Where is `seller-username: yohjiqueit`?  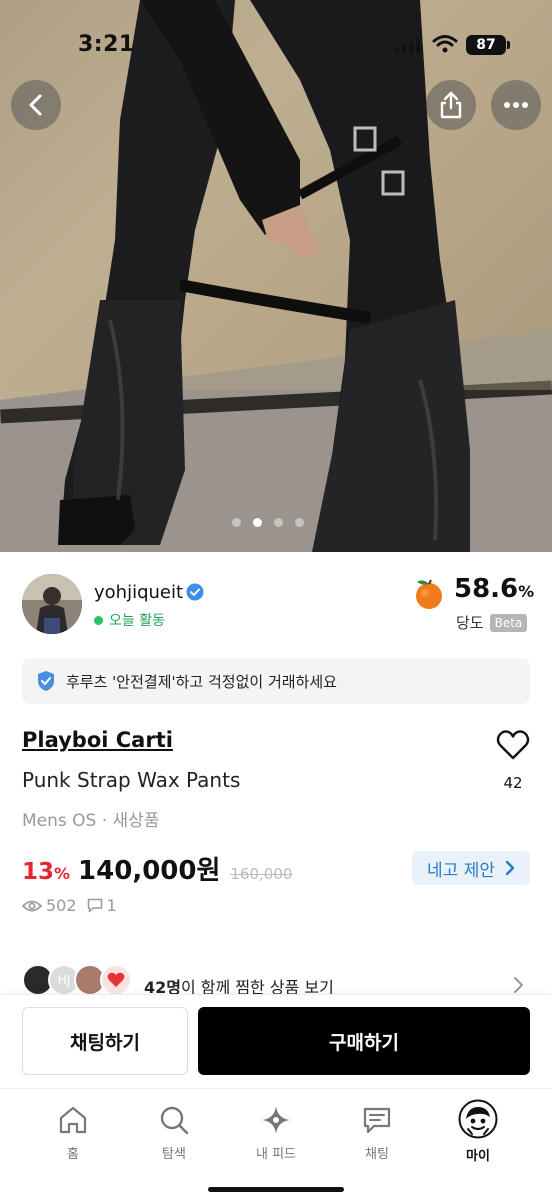 seller-username: yohjiqueit is located at coordinates (138, 592).